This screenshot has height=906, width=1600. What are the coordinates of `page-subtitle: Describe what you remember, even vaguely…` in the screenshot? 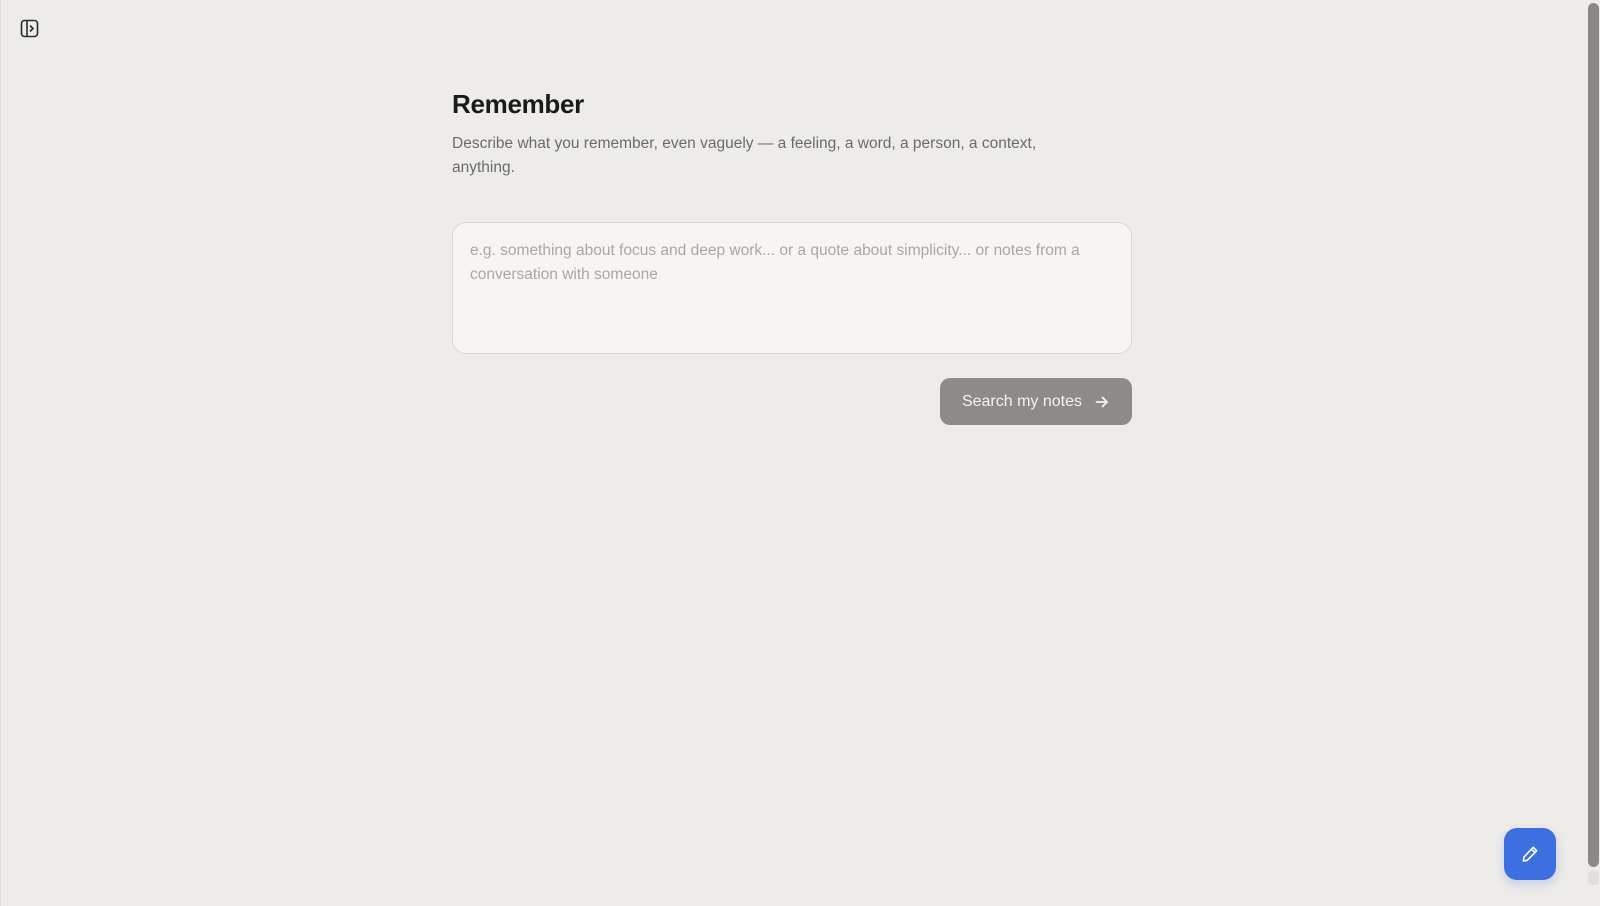 It's located at (744, 155).